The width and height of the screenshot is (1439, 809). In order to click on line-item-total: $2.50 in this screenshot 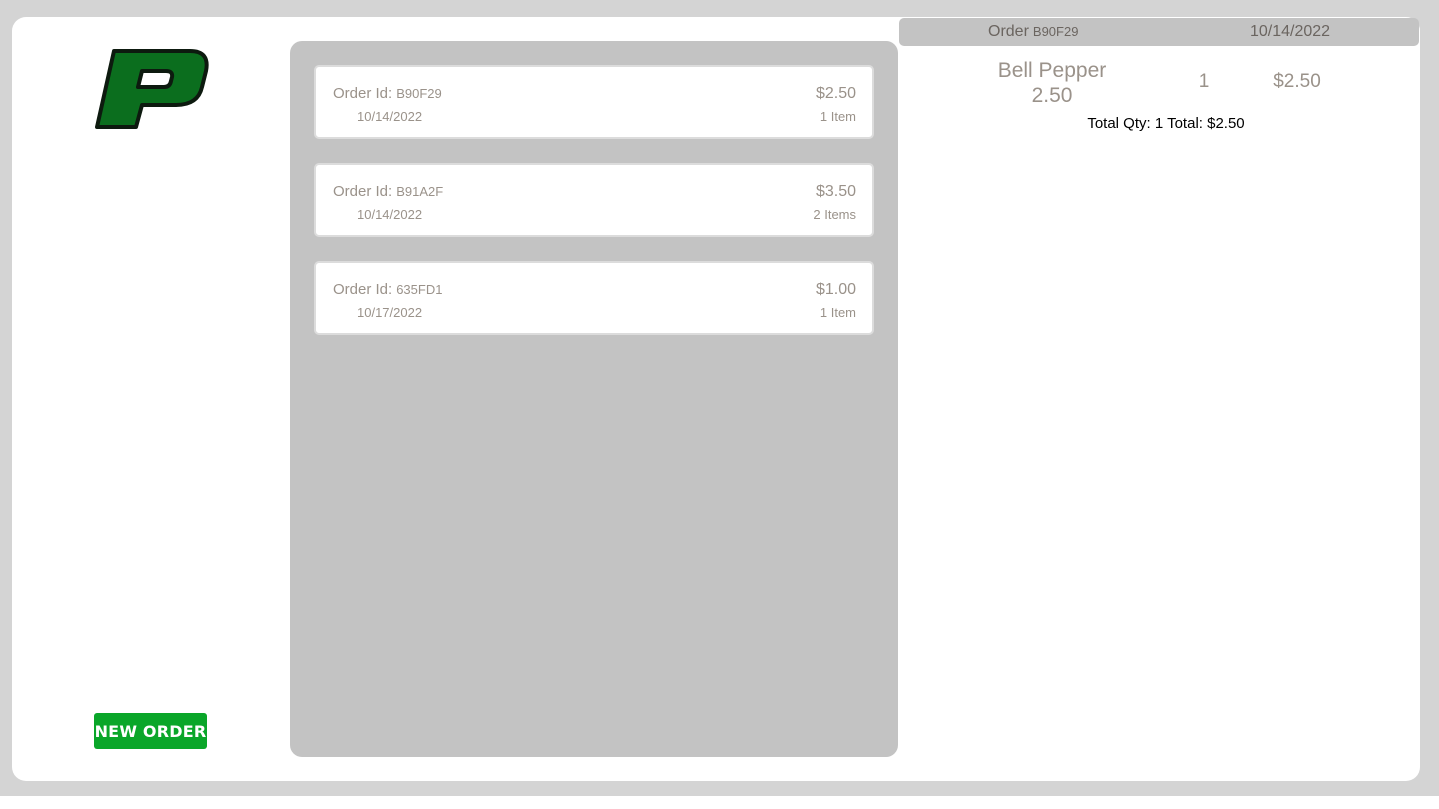, I will do `click(1297, 81)`.